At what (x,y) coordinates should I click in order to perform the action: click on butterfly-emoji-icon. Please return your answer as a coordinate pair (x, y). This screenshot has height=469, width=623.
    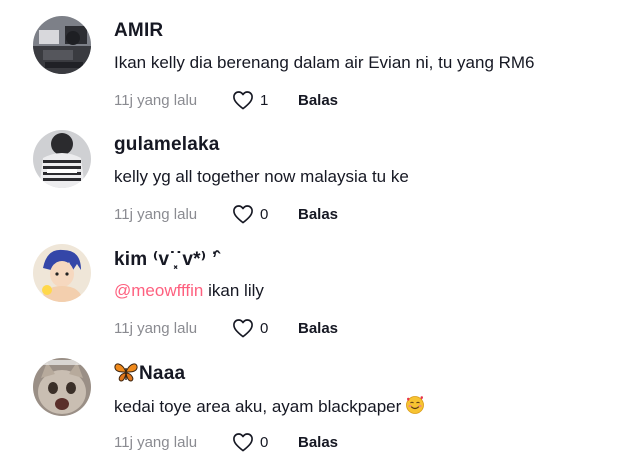
    Looking at the image, I should click on (126, 372).